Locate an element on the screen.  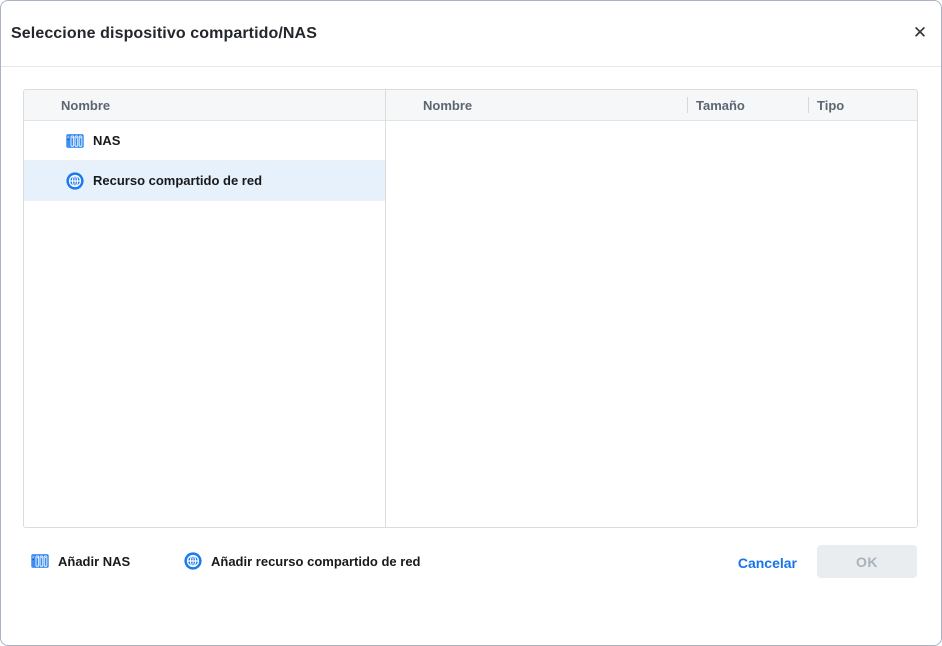
list-item-nas: NAS is located at coordinates (204, 141).